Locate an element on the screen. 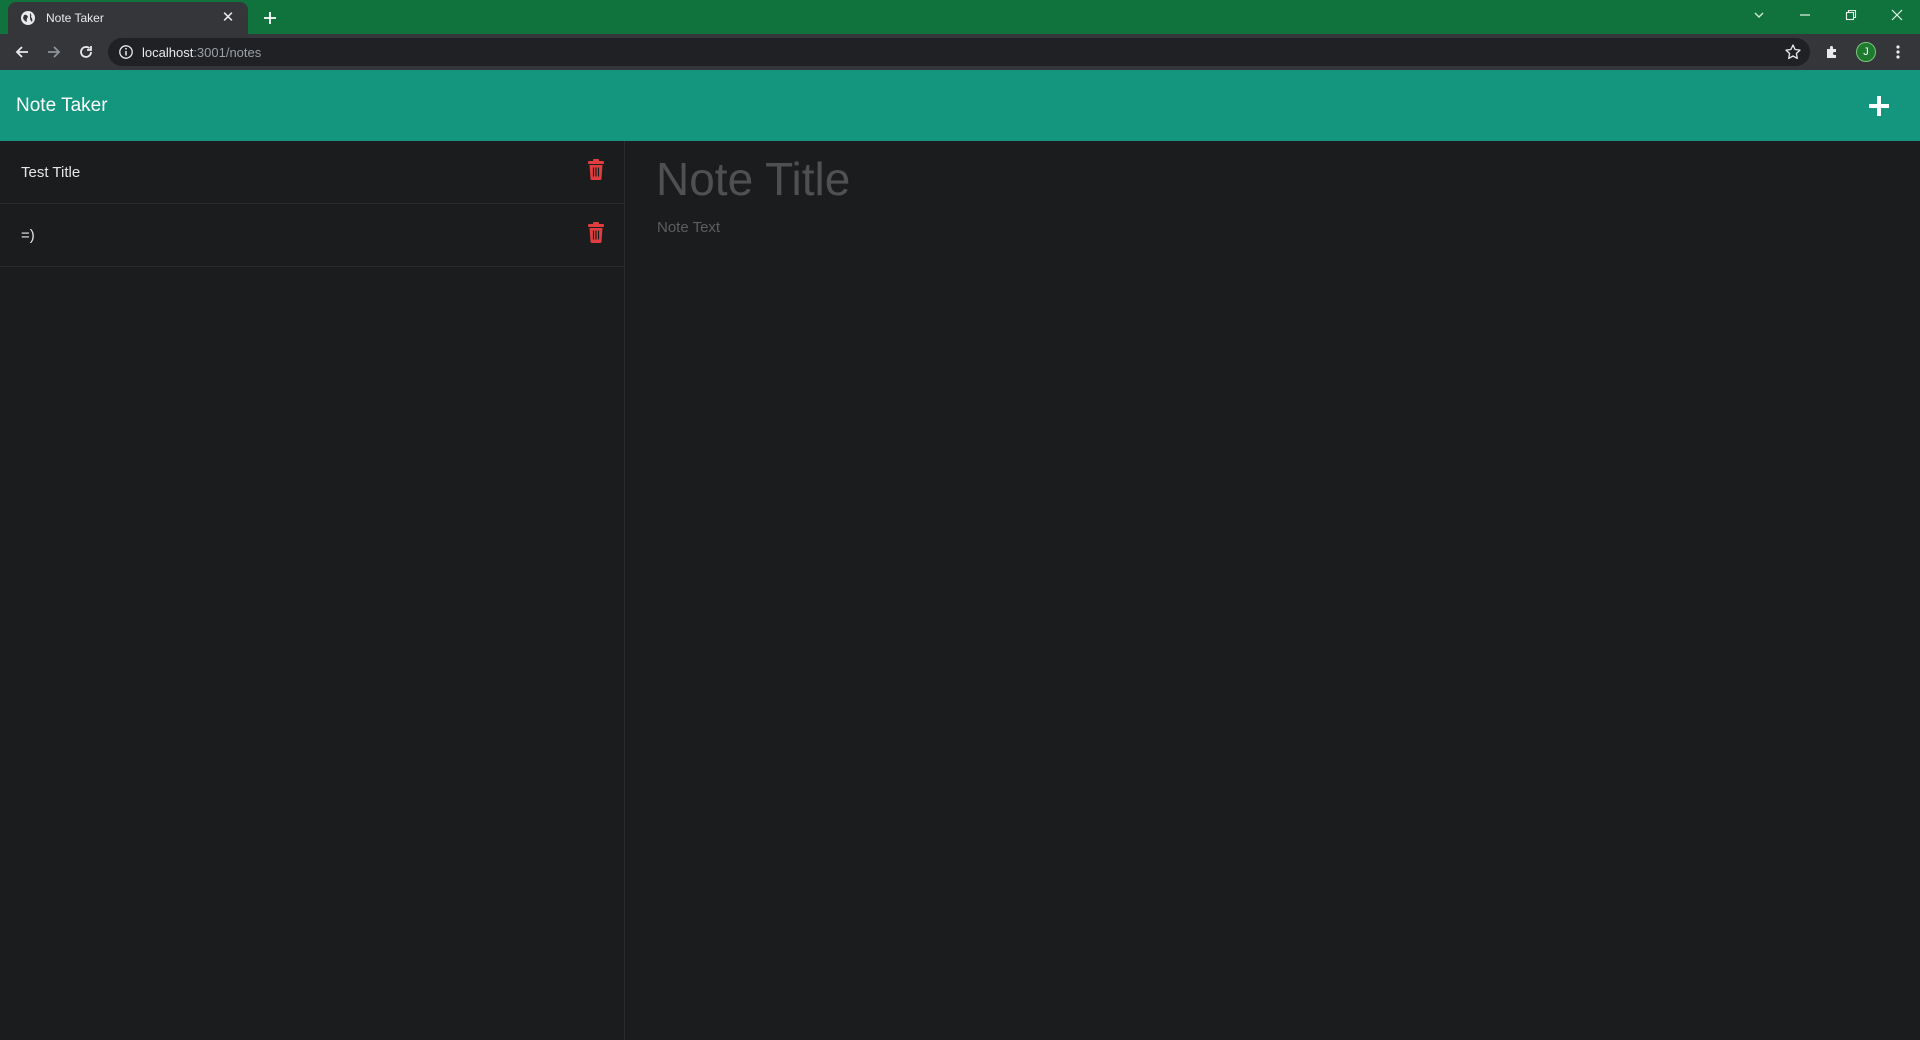  puzzle-icon is located at coordinates (1831, 52).